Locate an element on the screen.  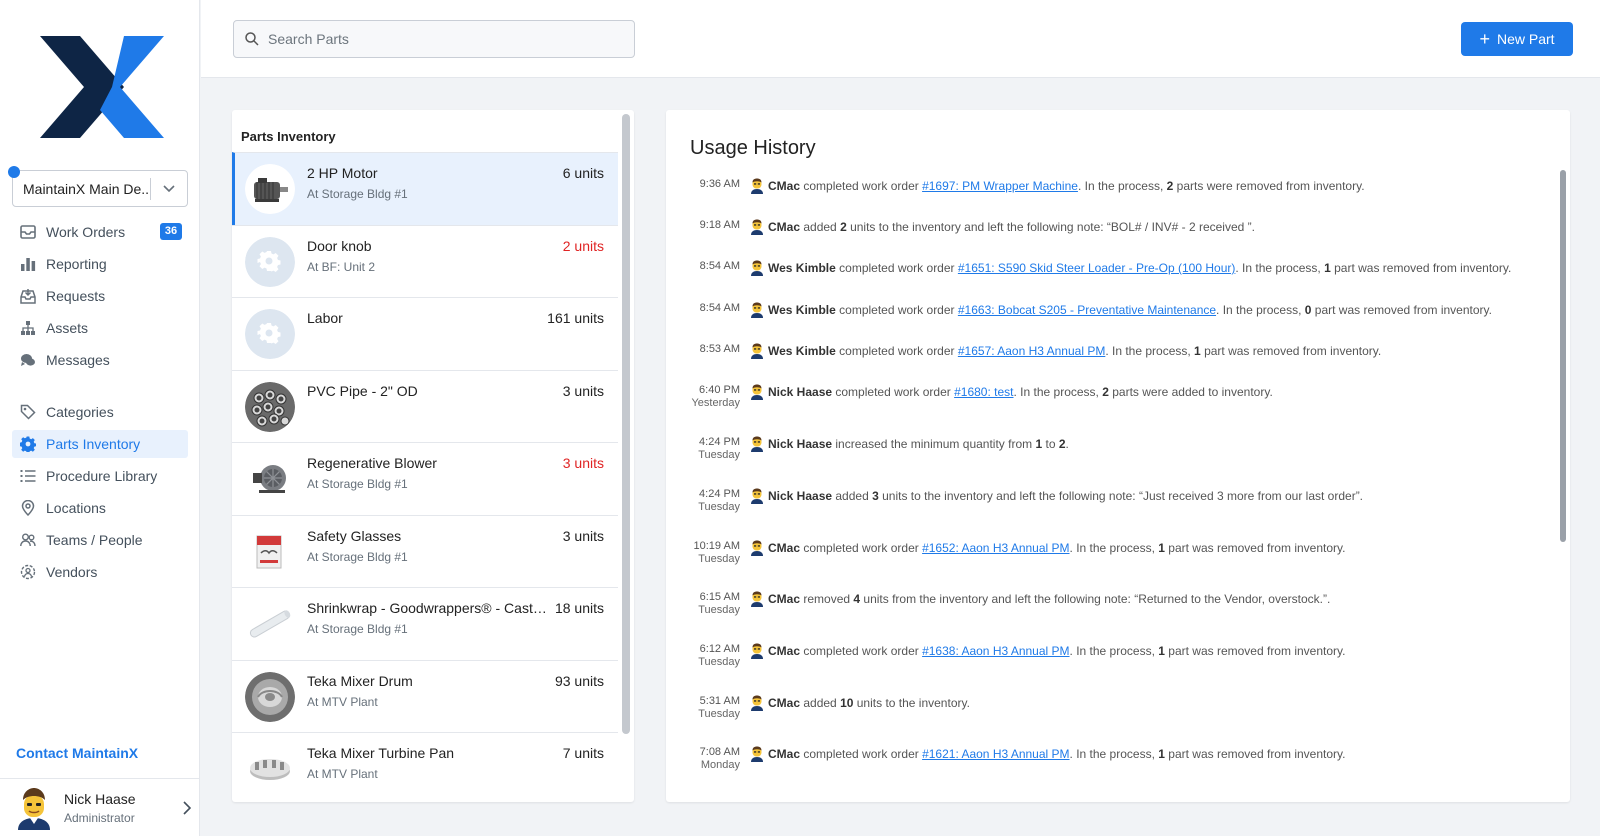
work-order-link: #1638: Aaon H3 Annual PM is located at coordinates (995, 651).